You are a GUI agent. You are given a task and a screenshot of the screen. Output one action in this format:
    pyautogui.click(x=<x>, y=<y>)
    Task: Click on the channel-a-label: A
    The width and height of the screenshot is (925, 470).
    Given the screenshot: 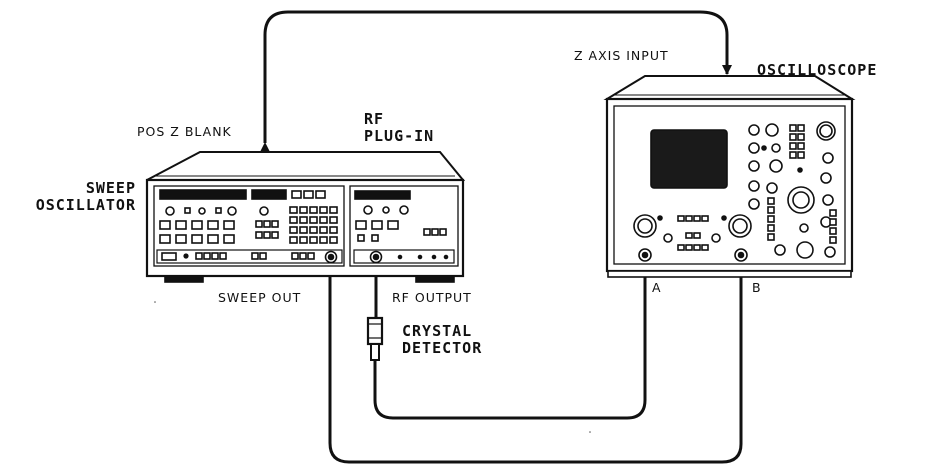 What is the action you would take?
    pyautogui.click(x=657, y=287)
    